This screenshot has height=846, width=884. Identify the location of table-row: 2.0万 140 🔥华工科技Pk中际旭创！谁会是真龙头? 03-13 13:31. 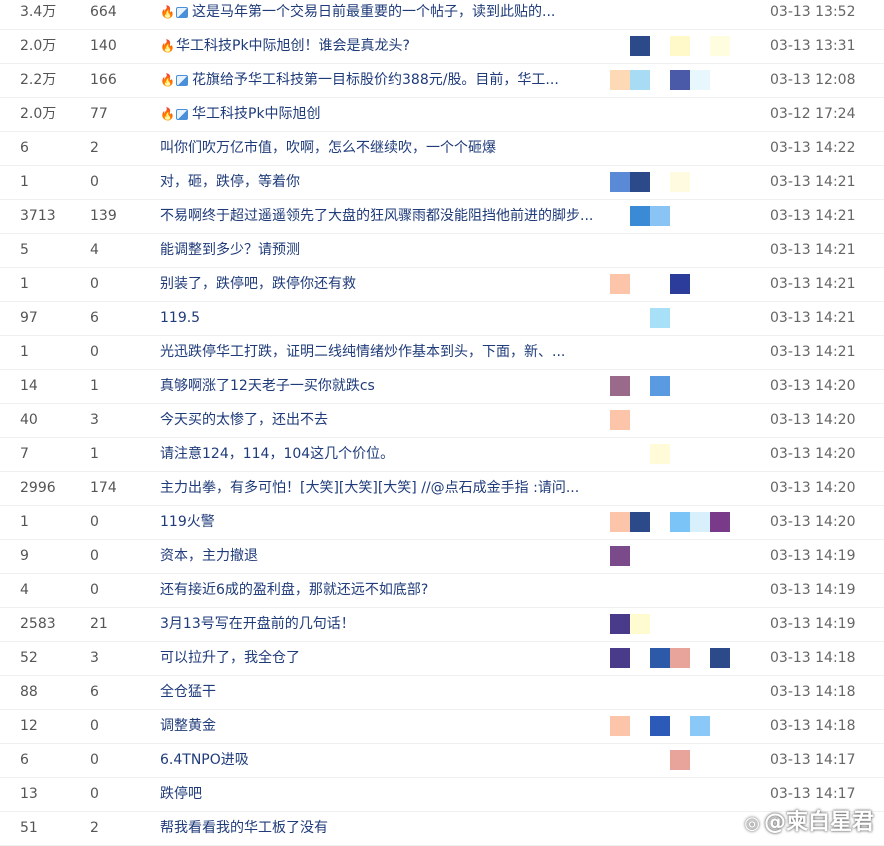
(442, 46).